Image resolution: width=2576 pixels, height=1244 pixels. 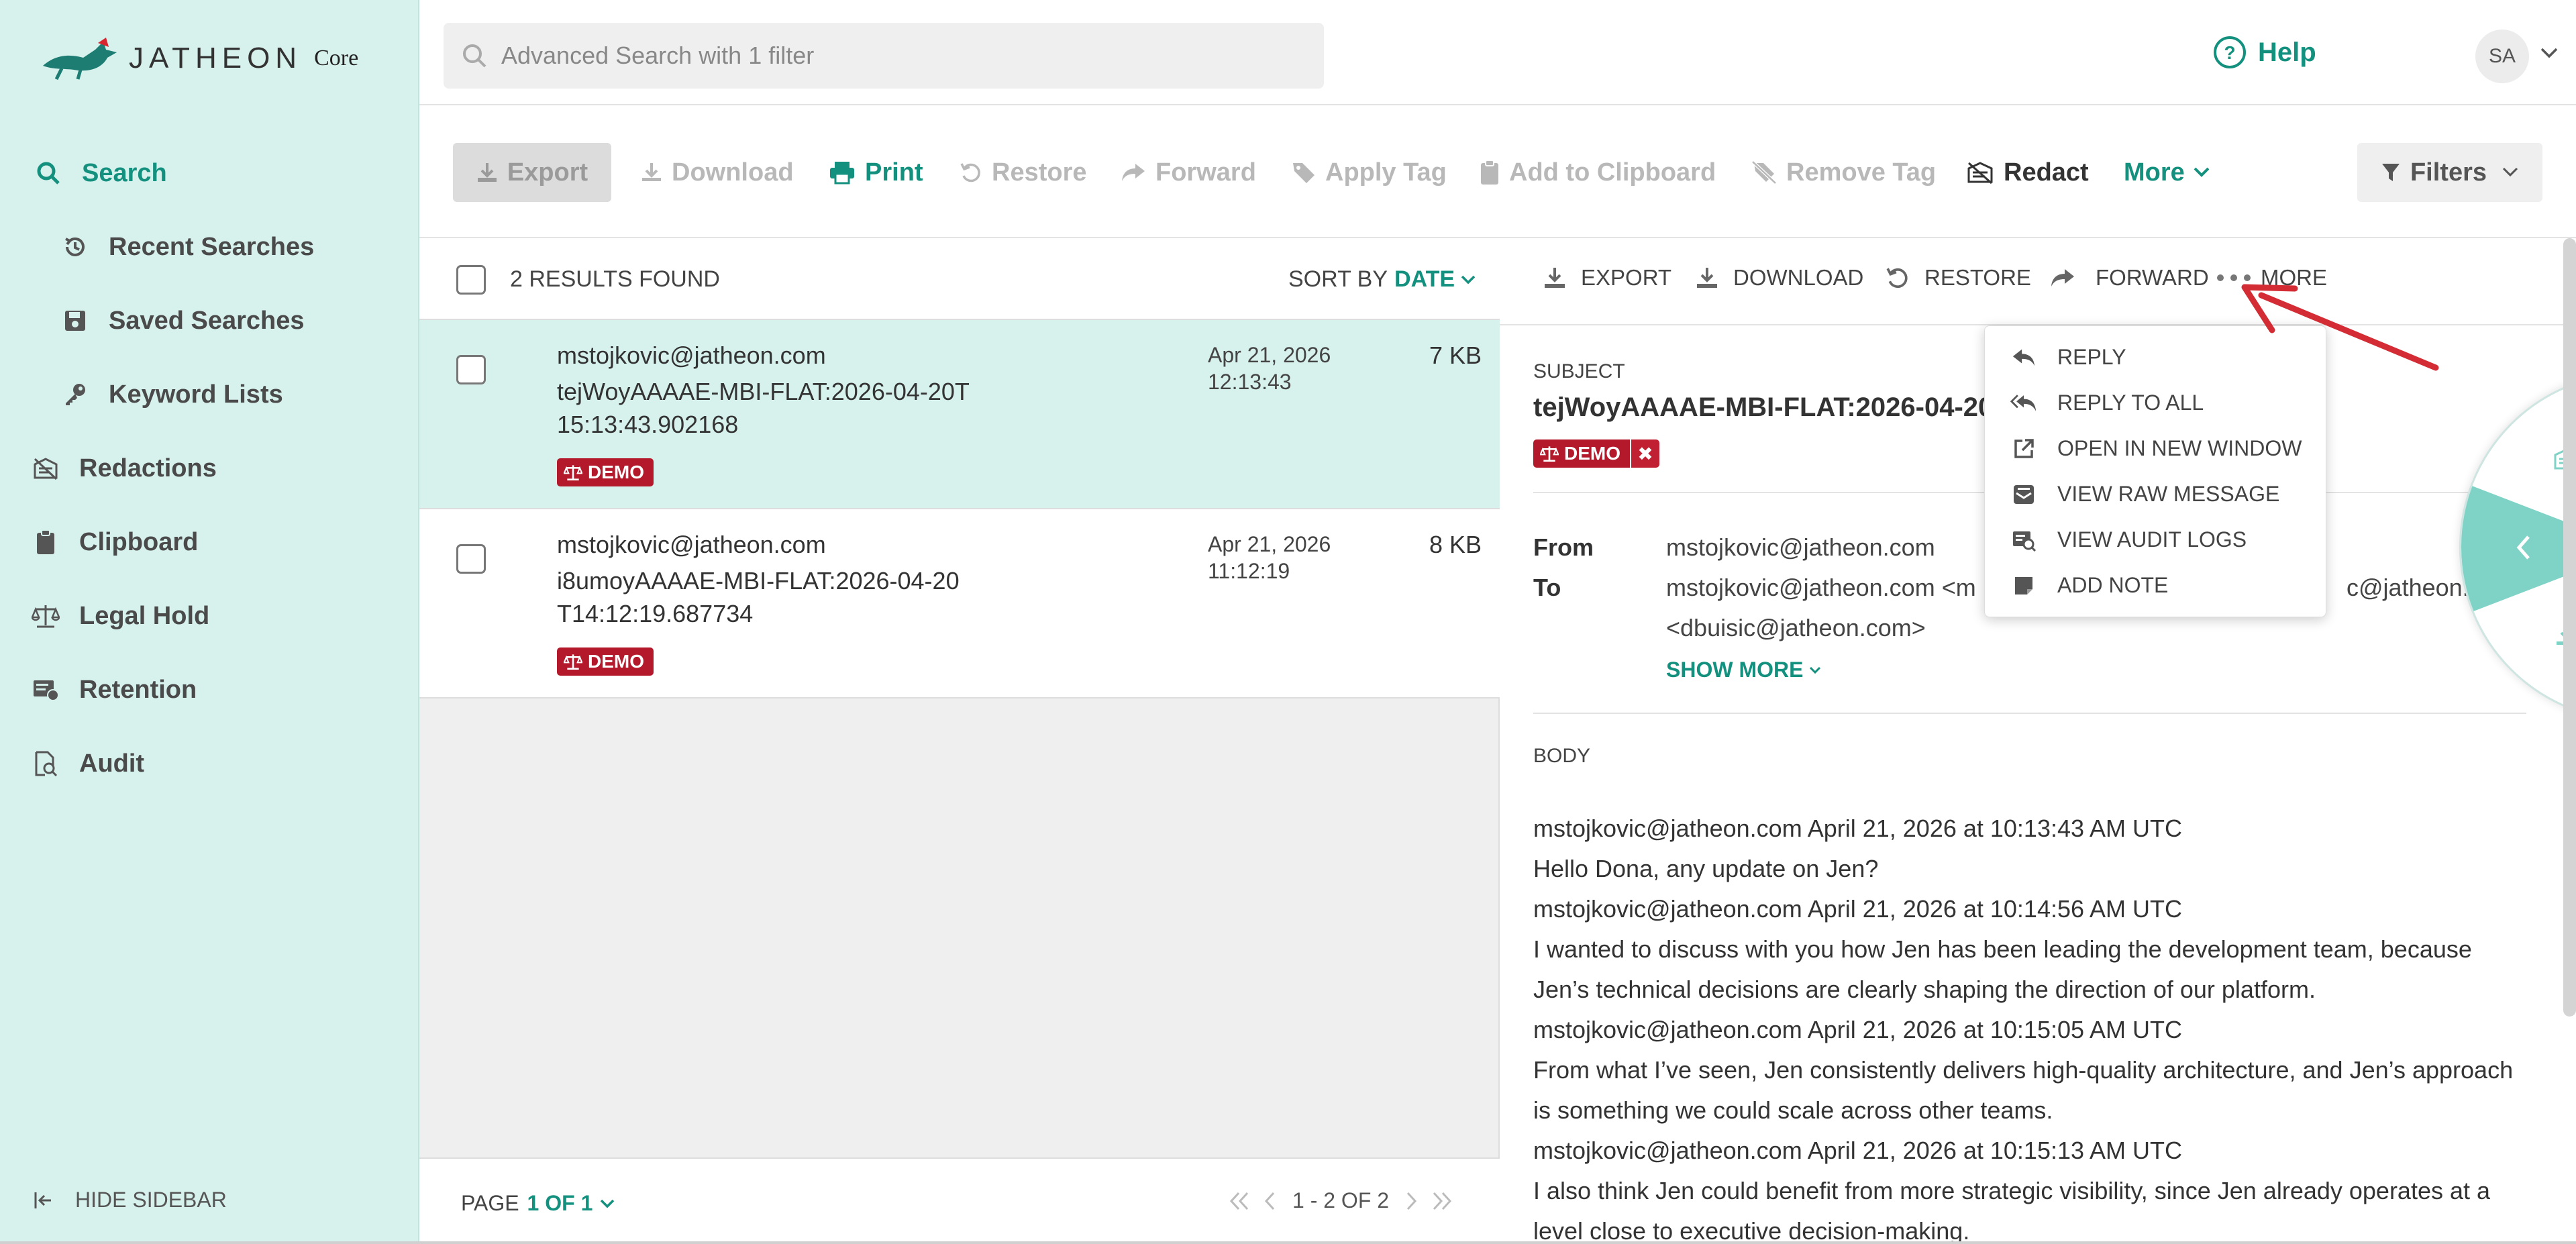 What do you see at coordinates (1386, 173) in the screenshot?
I see `apply-tag-label: Apply Tag` at bounding box center [1386, 173].